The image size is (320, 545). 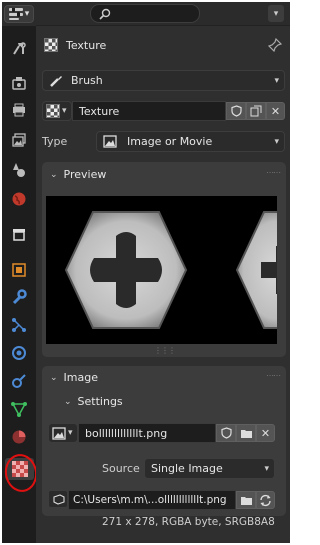 I want to click on blue-wrench-icon, so click(x=19, y=297).